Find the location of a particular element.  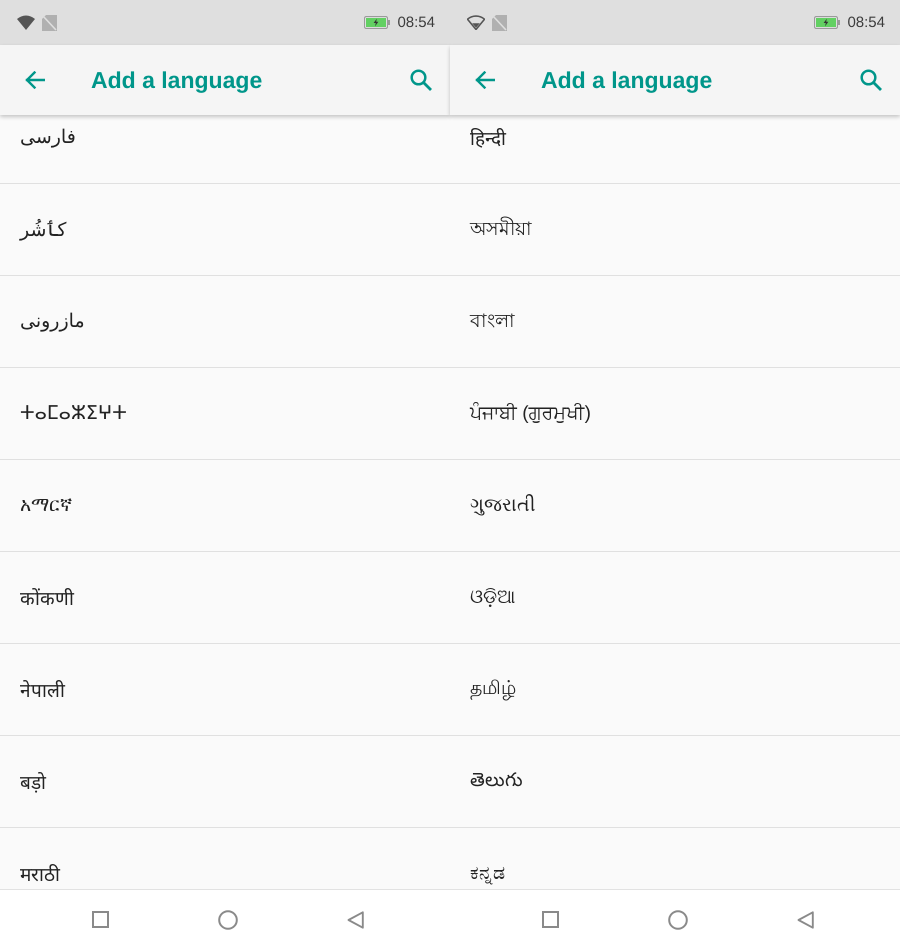

language-item: ਪੰਜਾਬੀ (ਗੁਰਮੁਖੀ) is located at coordinates (675, 414).